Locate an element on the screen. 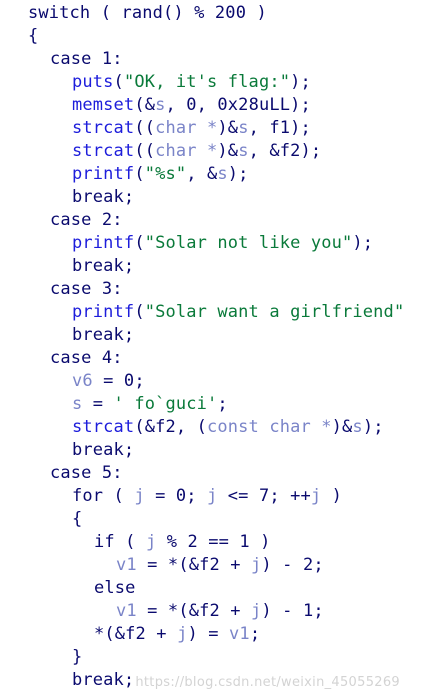 Image resolution: width=422 pixels, height=698 pixels. code-token-default: ) - 2; is located at coordinates (292, 565).